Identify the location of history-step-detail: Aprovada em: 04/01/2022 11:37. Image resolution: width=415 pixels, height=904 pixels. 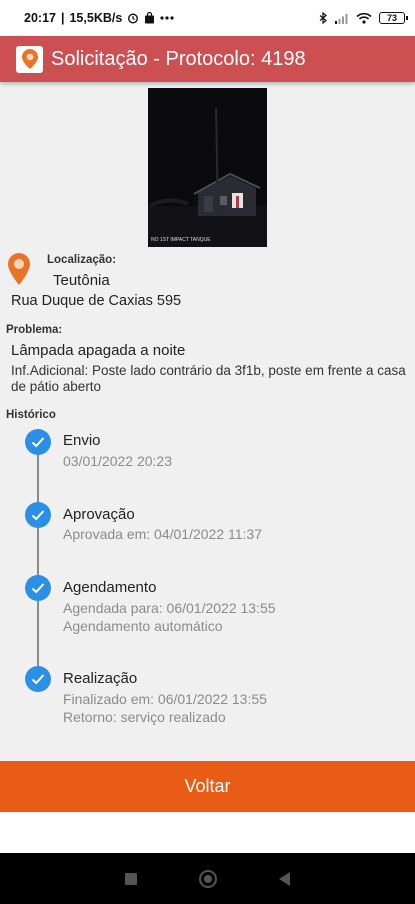
(163, 534).